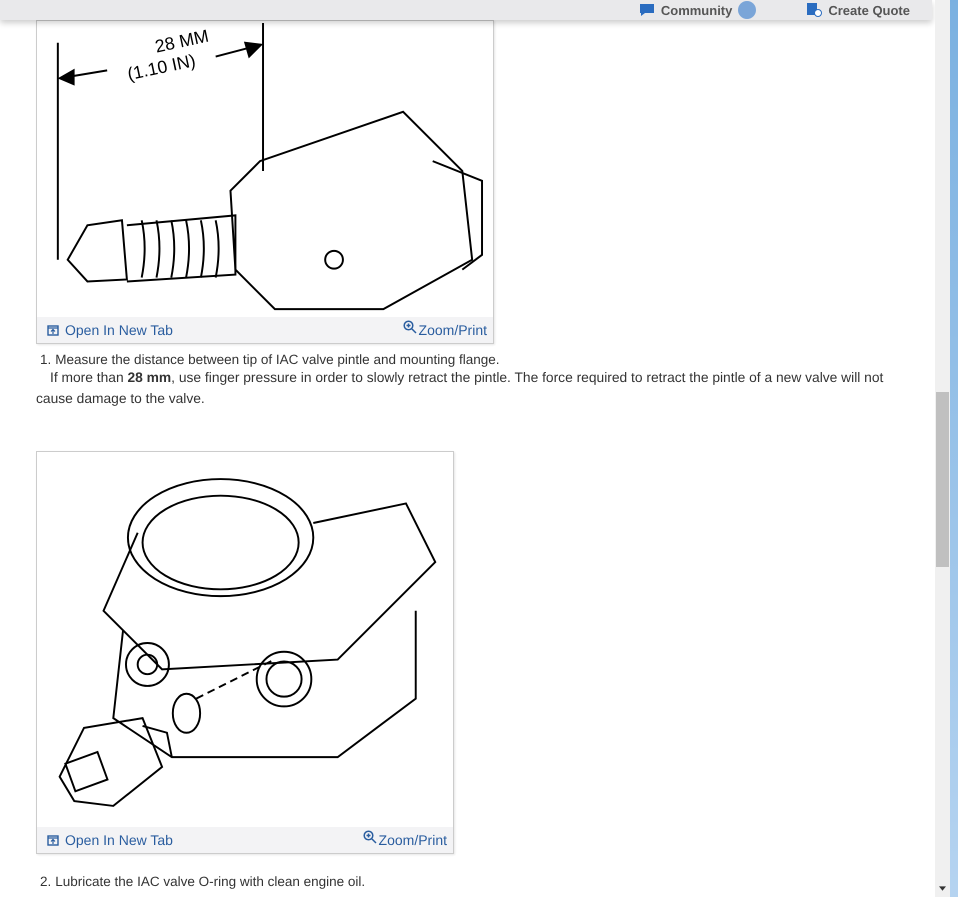 Image resolution: width=958 pixels, height=897 pixels. Describe the element at coordinates (869, 10) in the screenshot. I see `create-quote-link: Create Quote` at that location.